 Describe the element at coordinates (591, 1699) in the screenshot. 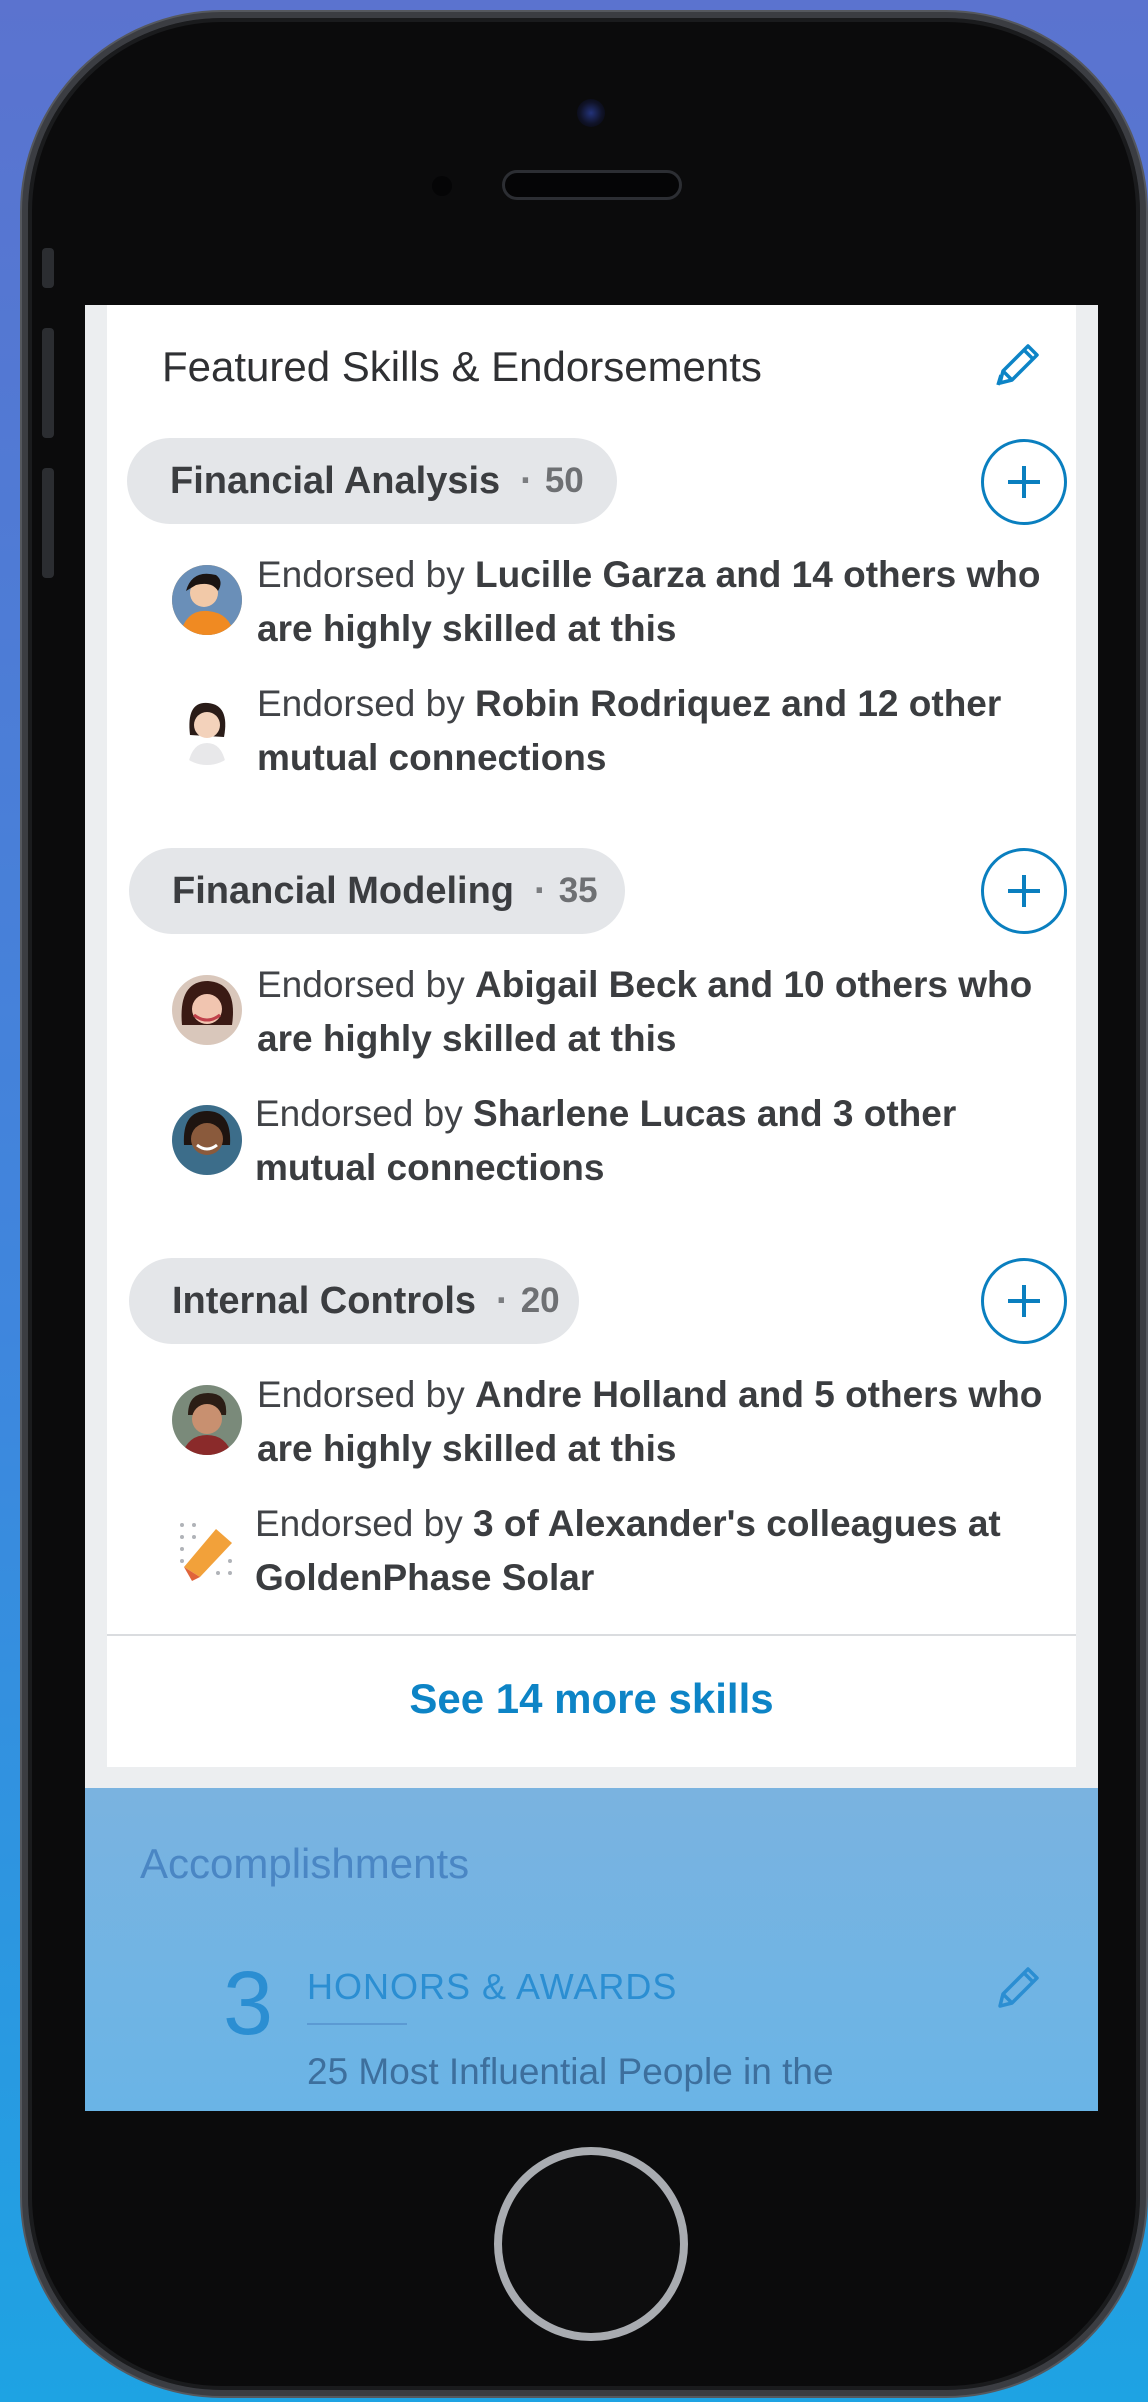

I see `see-more-skills-link: See 14 more skills` at that location.